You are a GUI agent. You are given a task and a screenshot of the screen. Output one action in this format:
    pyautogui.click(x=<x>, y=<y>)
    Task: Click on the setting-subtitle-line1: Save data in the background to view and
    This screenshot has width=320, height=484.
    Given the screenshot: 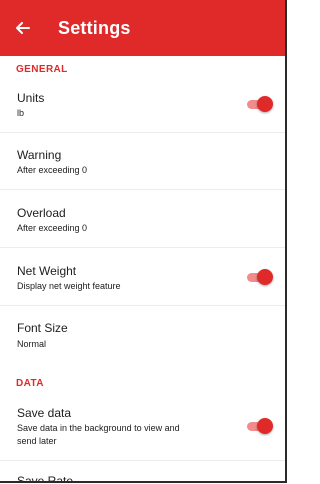 What is the action you would take?
    pyautogui.click(x=98, y=428)
    